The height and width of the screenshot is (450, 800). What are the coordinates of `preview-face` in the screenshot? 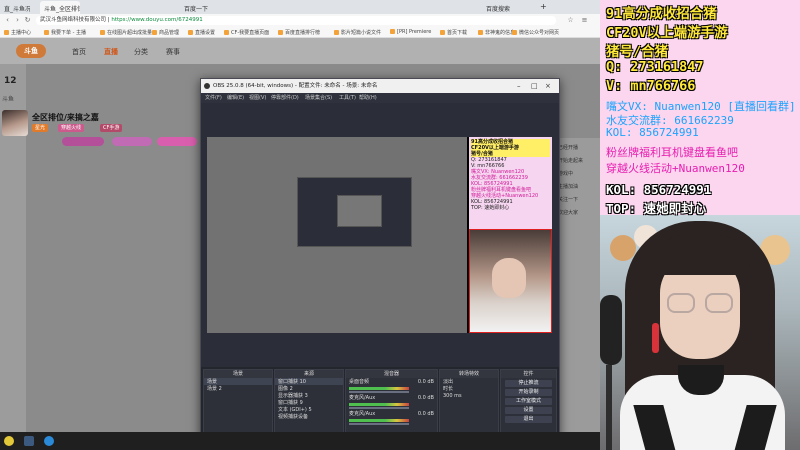 It's located at (509, 278).